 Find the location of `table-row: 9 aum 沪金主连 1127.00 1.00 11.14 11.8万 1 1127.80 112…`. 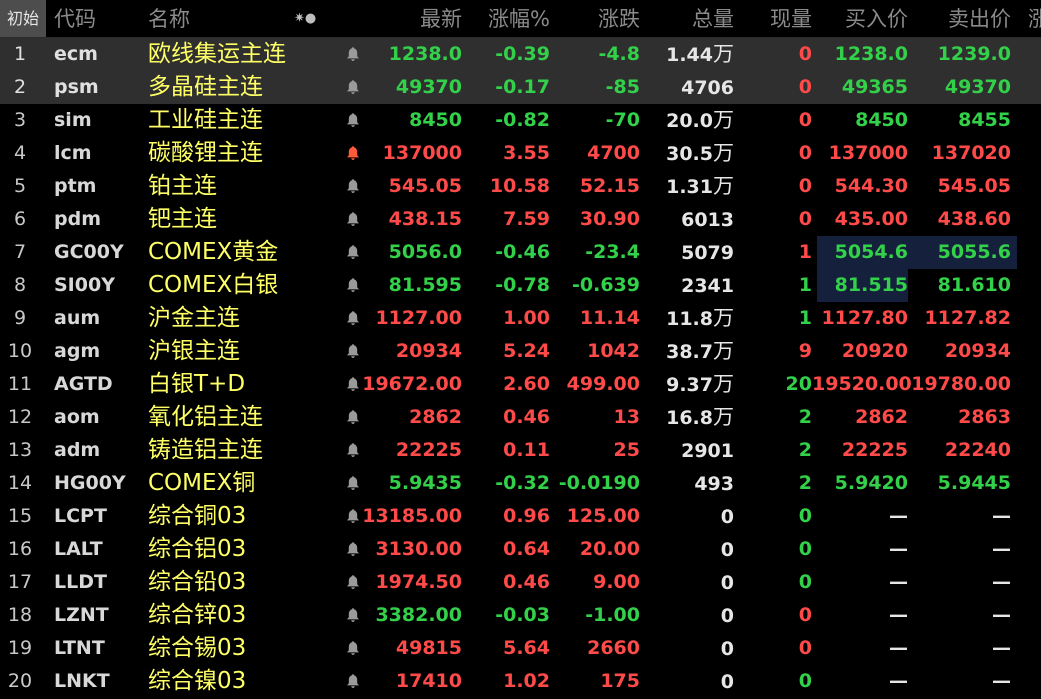

table-row: 9 aum 沪金主连 1127.00 1.00 11.14 11.8万 1 1127.80 112… is located at coordinates (520, 318).